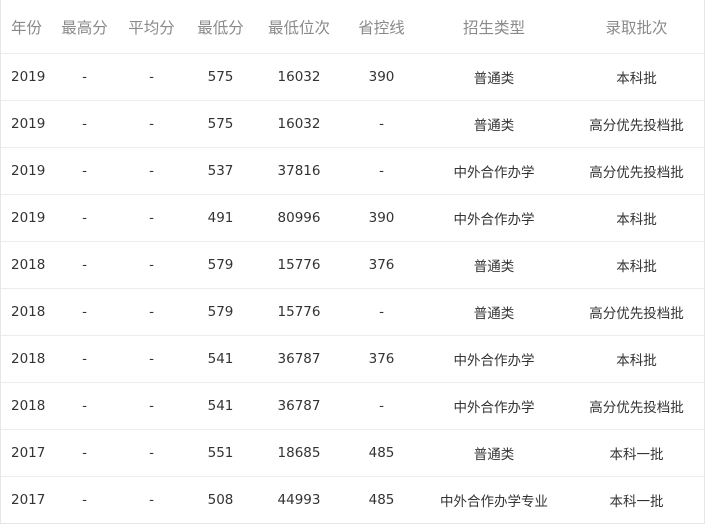 The width and height of the screenshot is (710, 528). I want to click on header-row: 年份 最高分 平均分 最低分 最低位次 省控线 招生类型 录取批次, so click(352, 27).